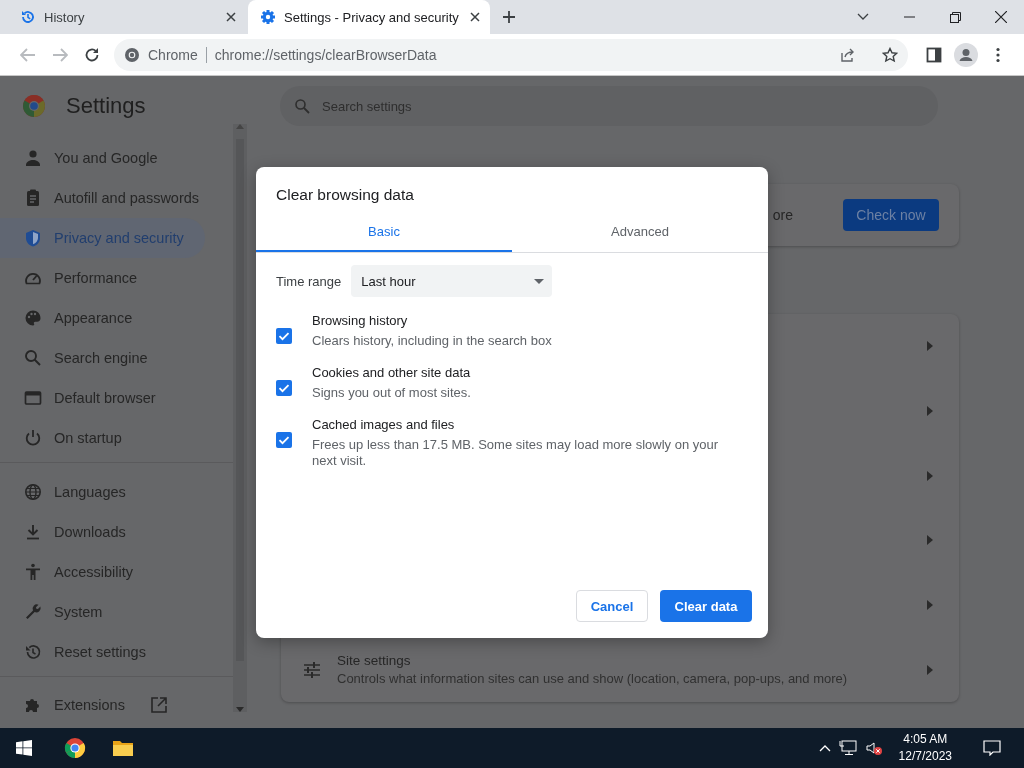 The width and height of the screenshot is (1024, 768). I want to click on sidebar-item: System, so click(102, 612).